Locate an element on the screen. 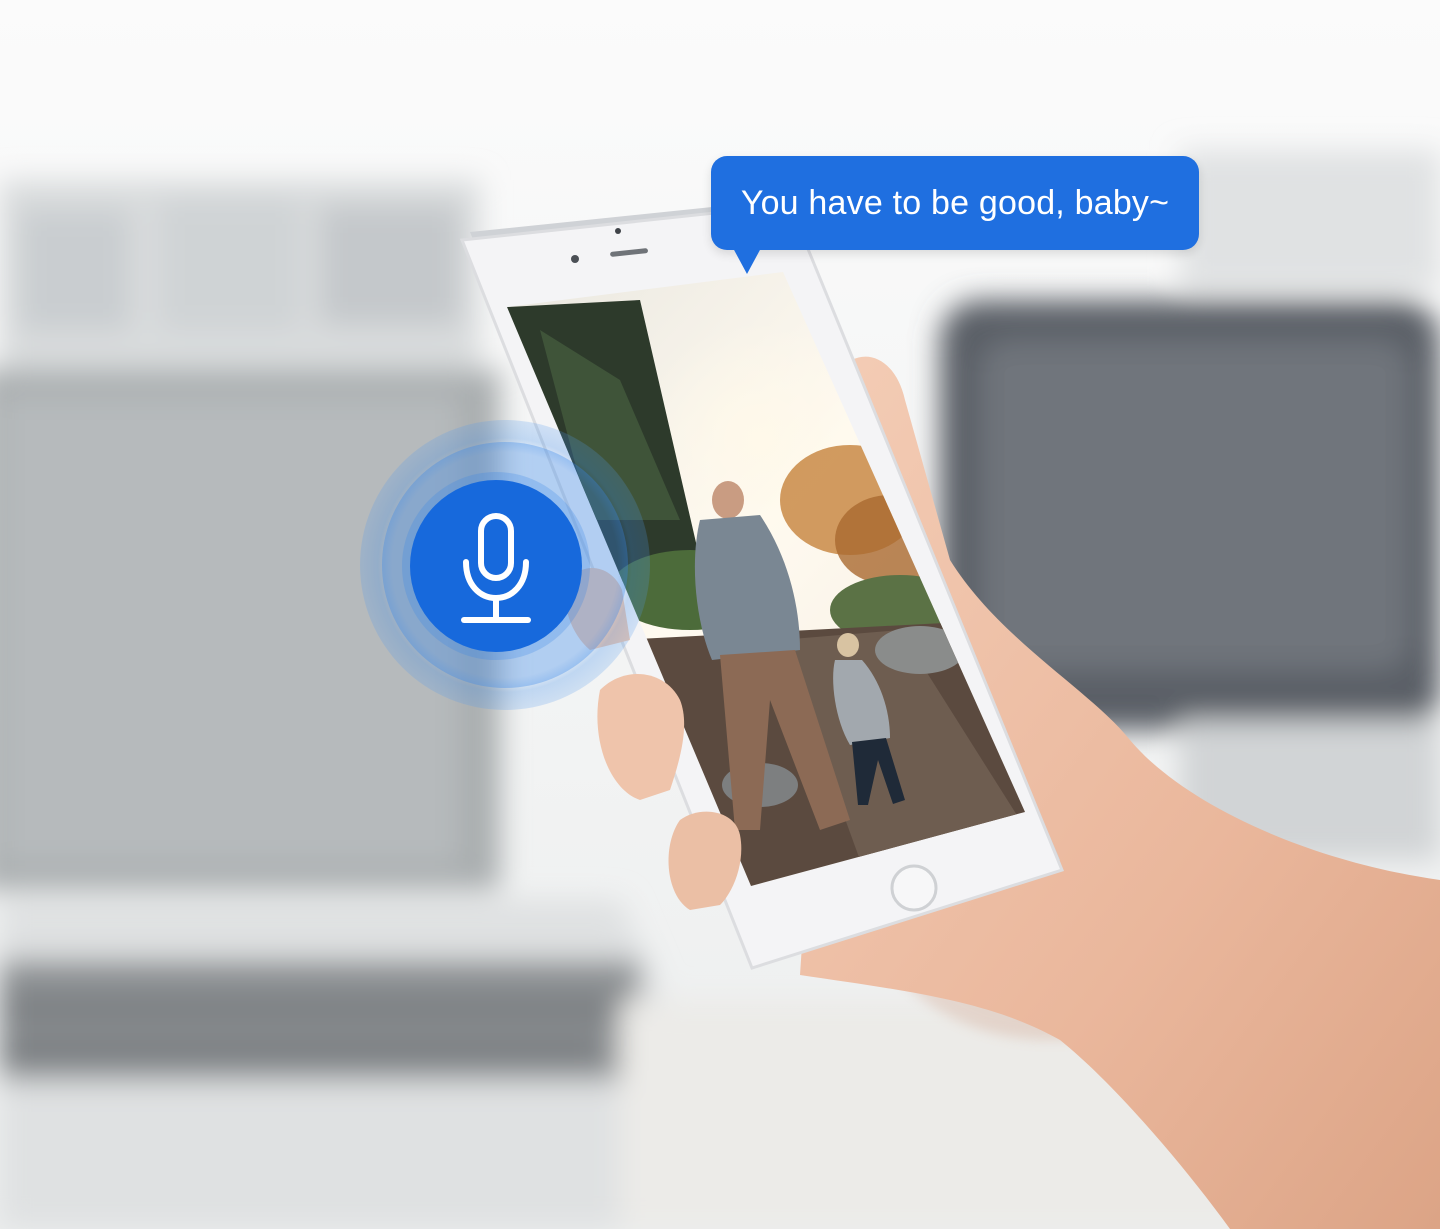 This screenshot has width=1440, height=1229. speech-bubble-text: You have to be good, baby~ is located at coordinates (955, 202).